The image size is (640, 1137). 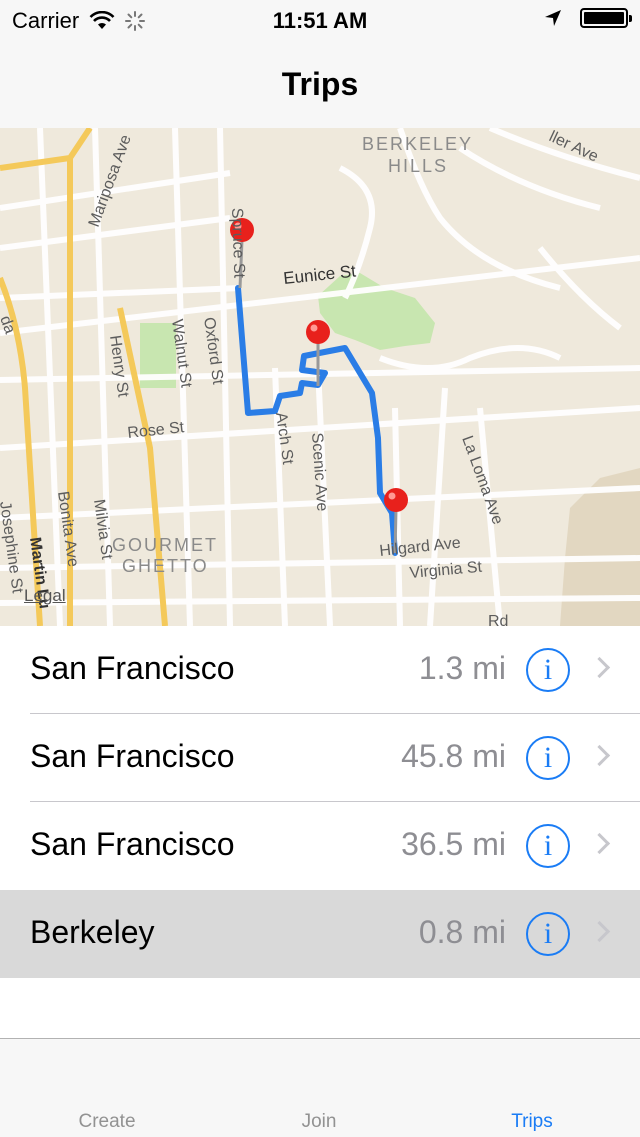 What do you see at coordinates (606, 18) in the screenshot?
I see `battery-icon` at bounding box center [606, 18].